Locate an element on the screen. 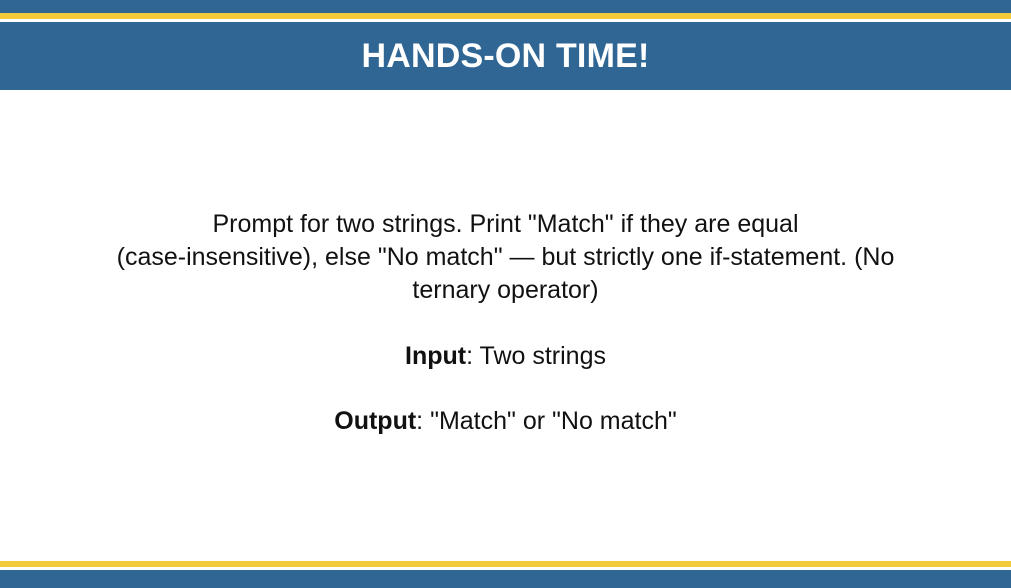  input-label: Input is located at coordinates (436, 356).